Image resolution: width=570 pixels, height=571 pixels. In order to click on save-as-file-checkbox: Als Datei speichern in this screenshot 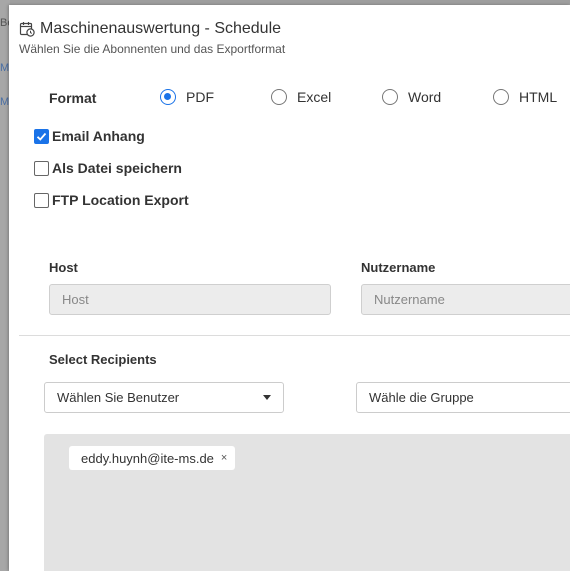, I will do `click(108, 168)`.